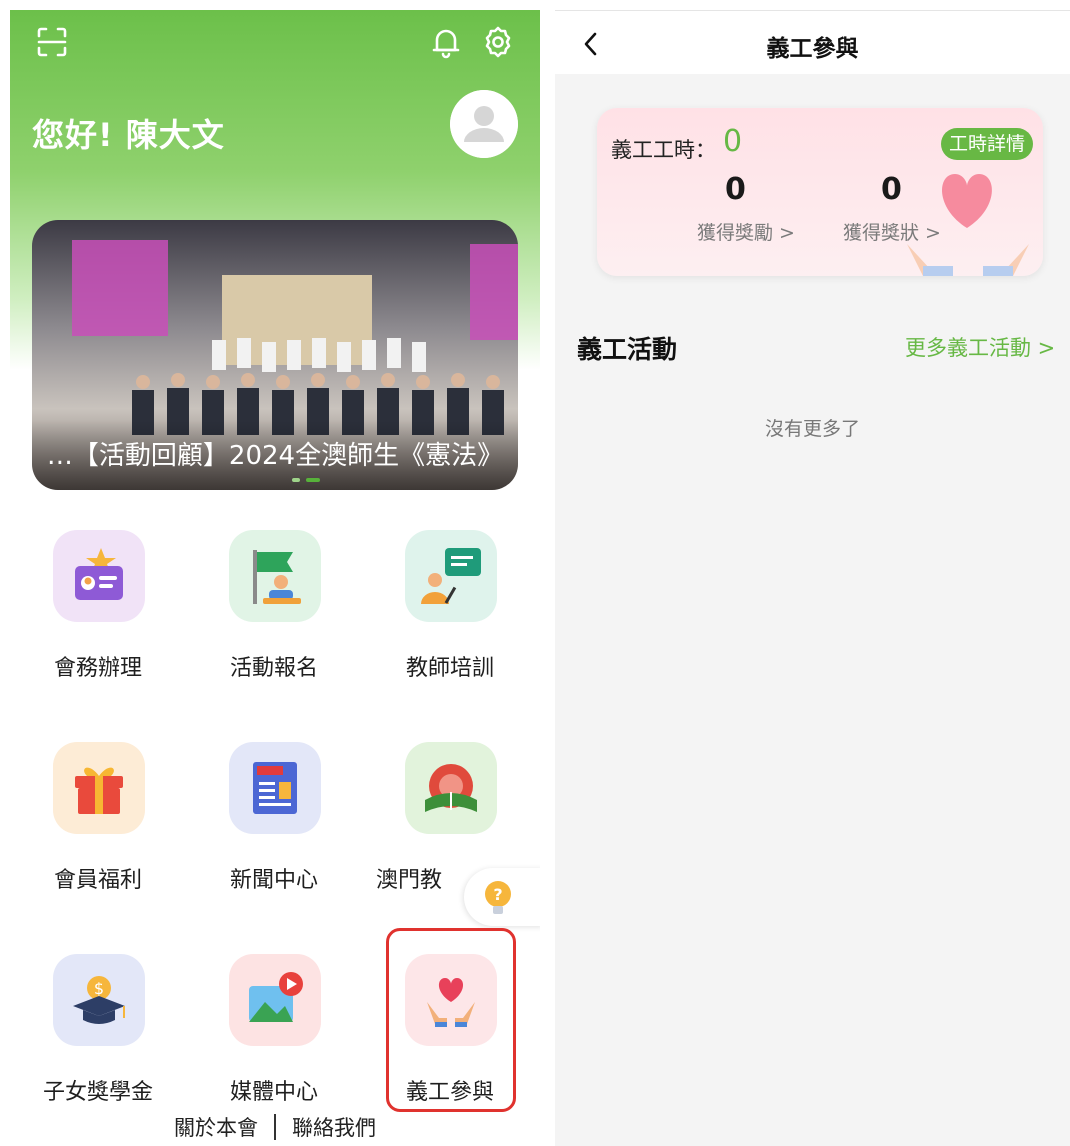  I want to click on user-avatar-icon, so click(484, 124).